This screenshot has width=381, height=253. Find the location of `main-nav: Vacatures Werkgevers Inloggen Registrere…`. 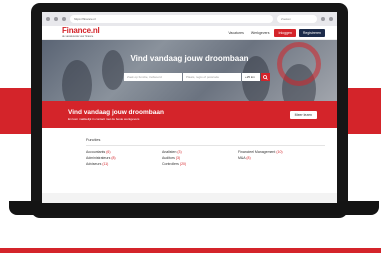

main-nav: Vacatures Werkgevers Inloggen Registrere… is located at coordinates (275, 32).